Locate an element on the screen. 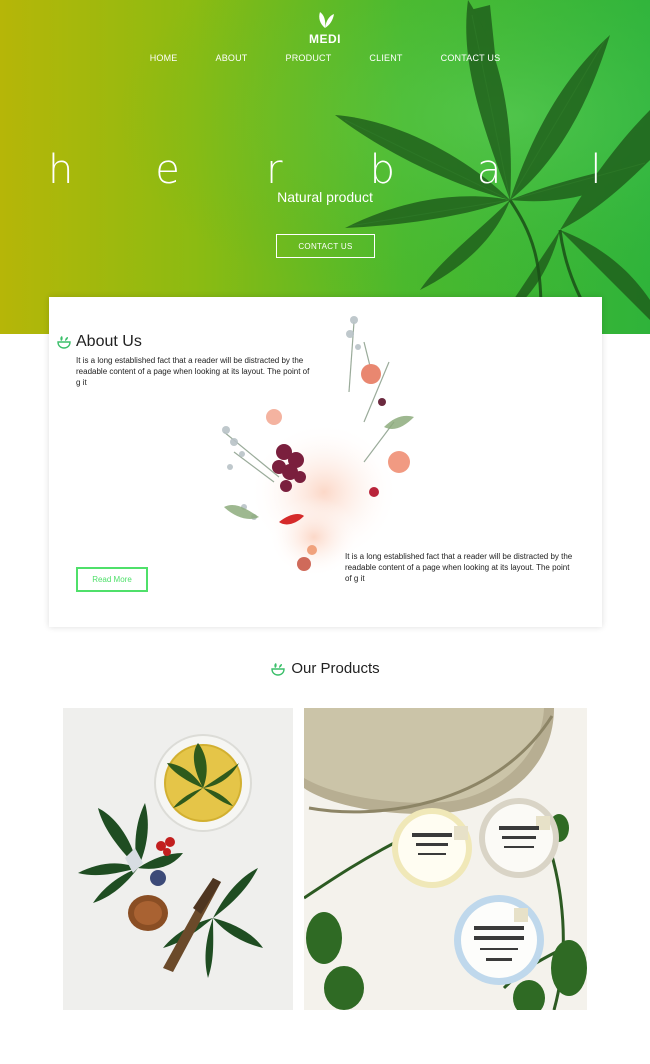  hemp-balm-photo is located at coordinates (445, 859).